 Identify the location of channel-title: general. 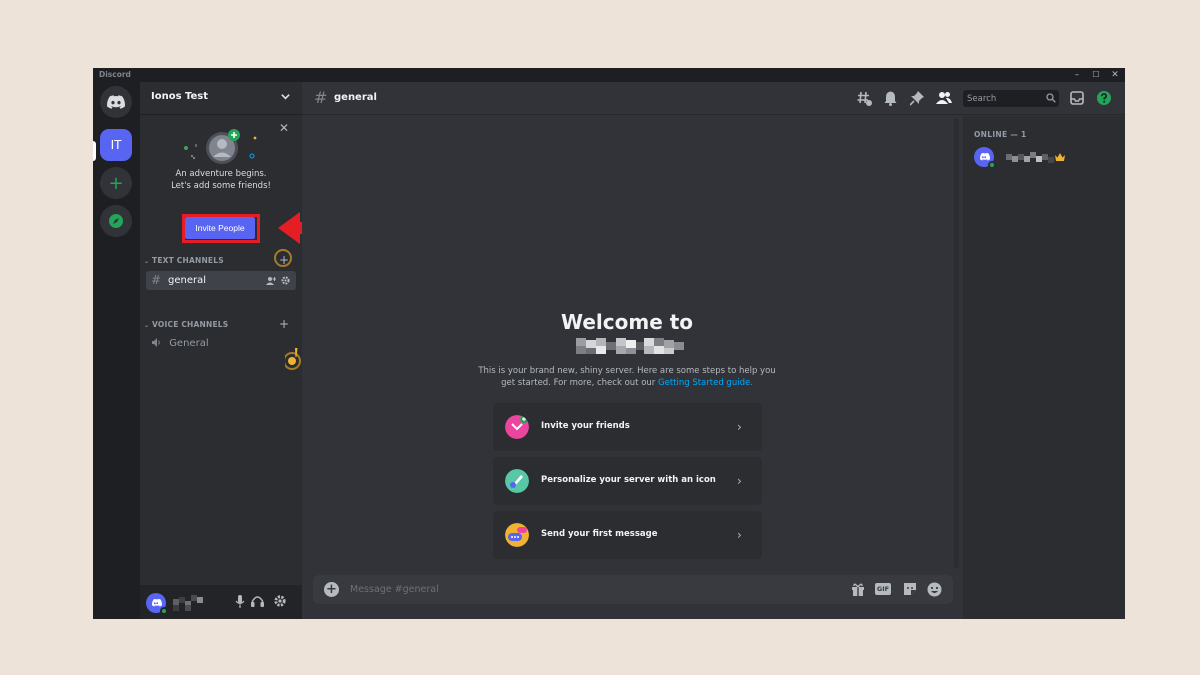
(355, 97).